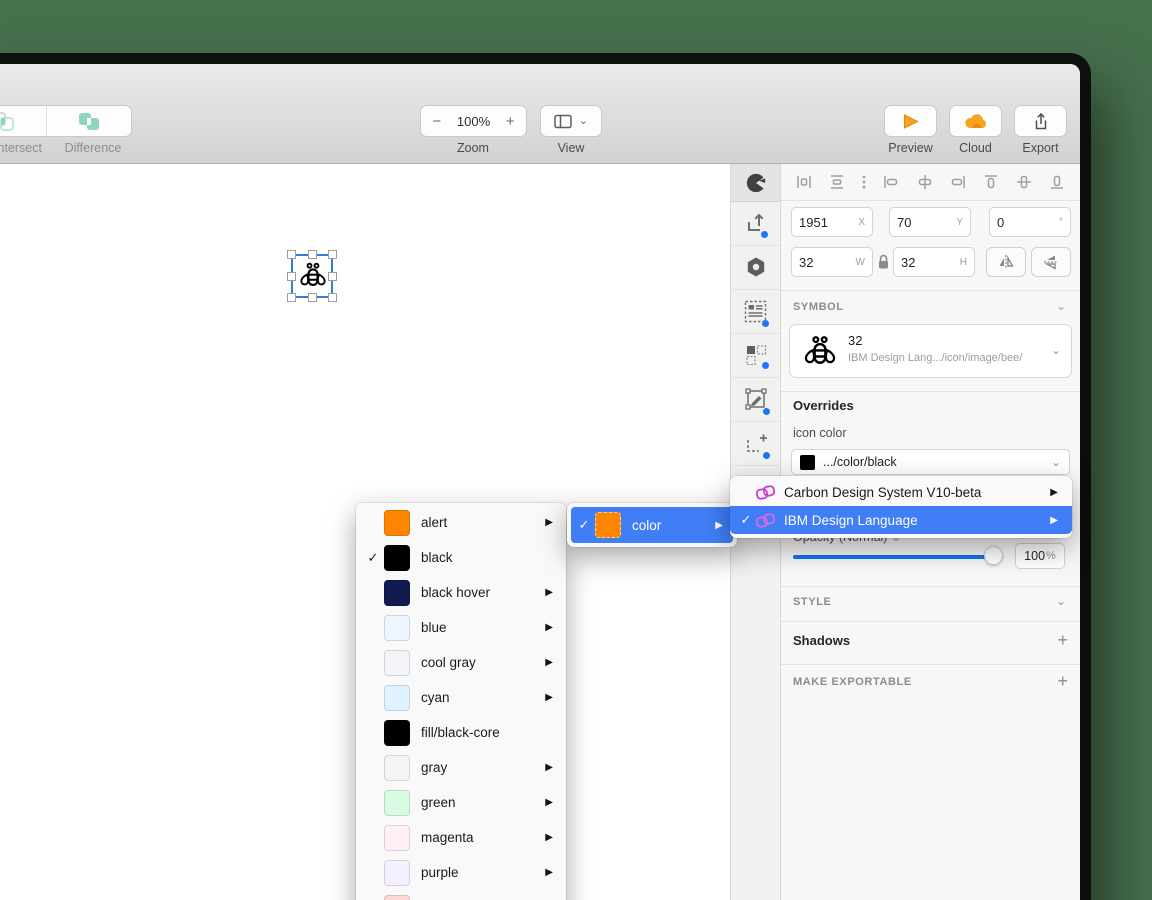  Describe the element at coordinates (437, 557) in the screenshot. I see `menu-item-label: black` at that location.